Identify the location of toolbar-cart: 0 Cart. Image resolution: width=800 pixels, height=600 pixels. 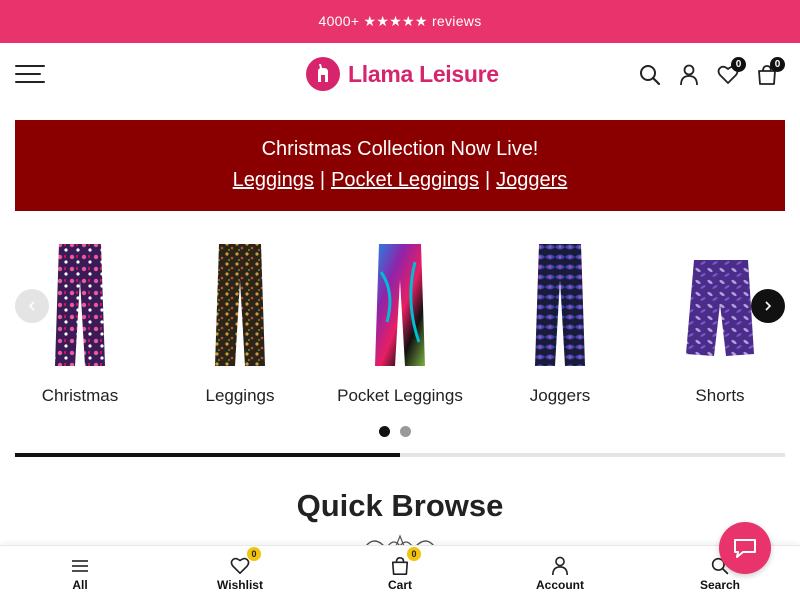
(400, 573).